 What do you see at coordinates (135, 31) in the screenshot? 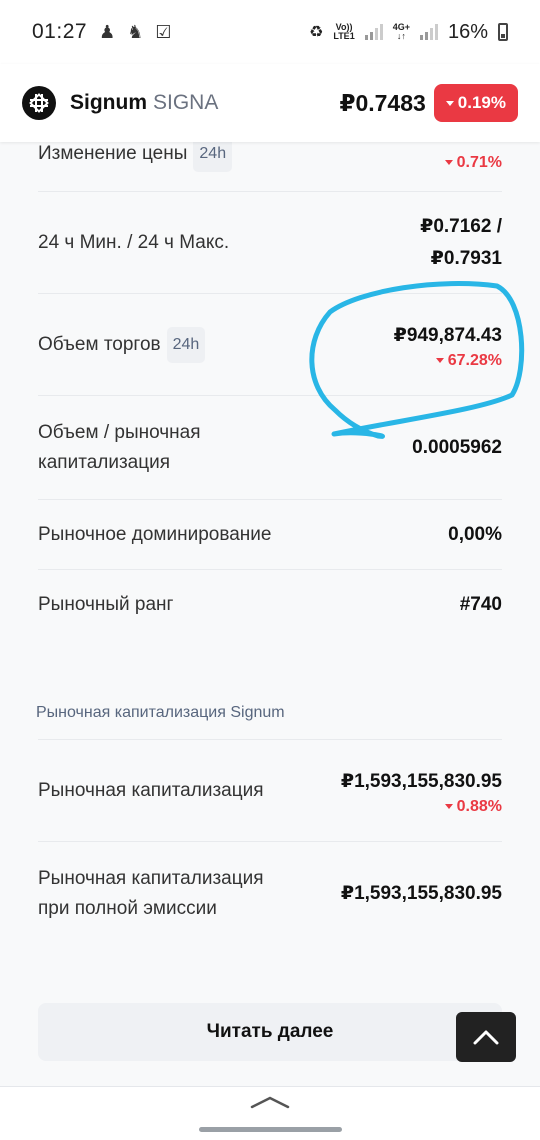
I see `chess-knight-icon: ♞` at bounding box center [135, 31].